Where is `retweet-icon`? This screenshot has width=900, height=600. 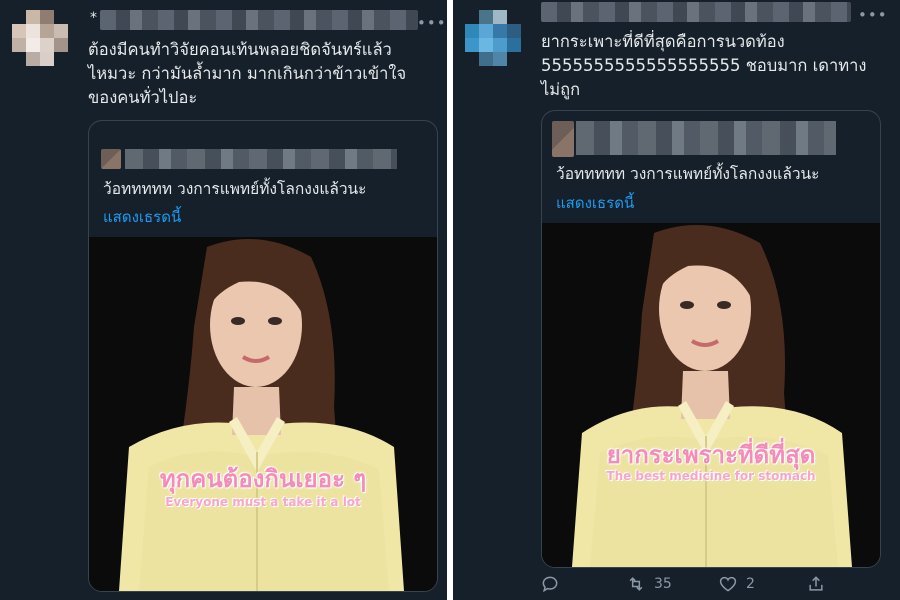
retweet-icon is located at coordinates (636, 584).